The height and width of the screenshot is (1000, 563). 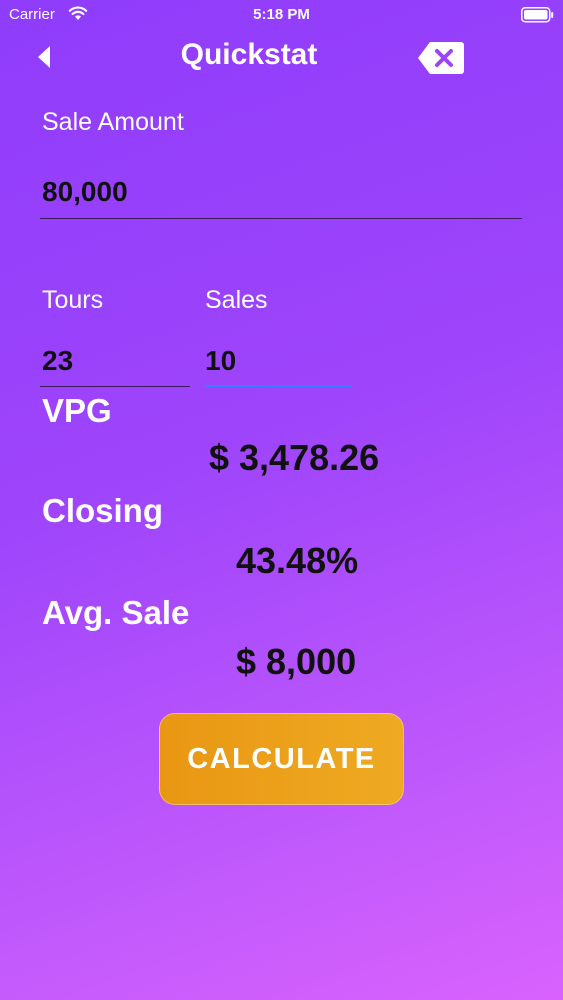 What do you see at coordinates (112, 361) in the screenshot?
I see `tours-input` at bounding box center [112, 361].